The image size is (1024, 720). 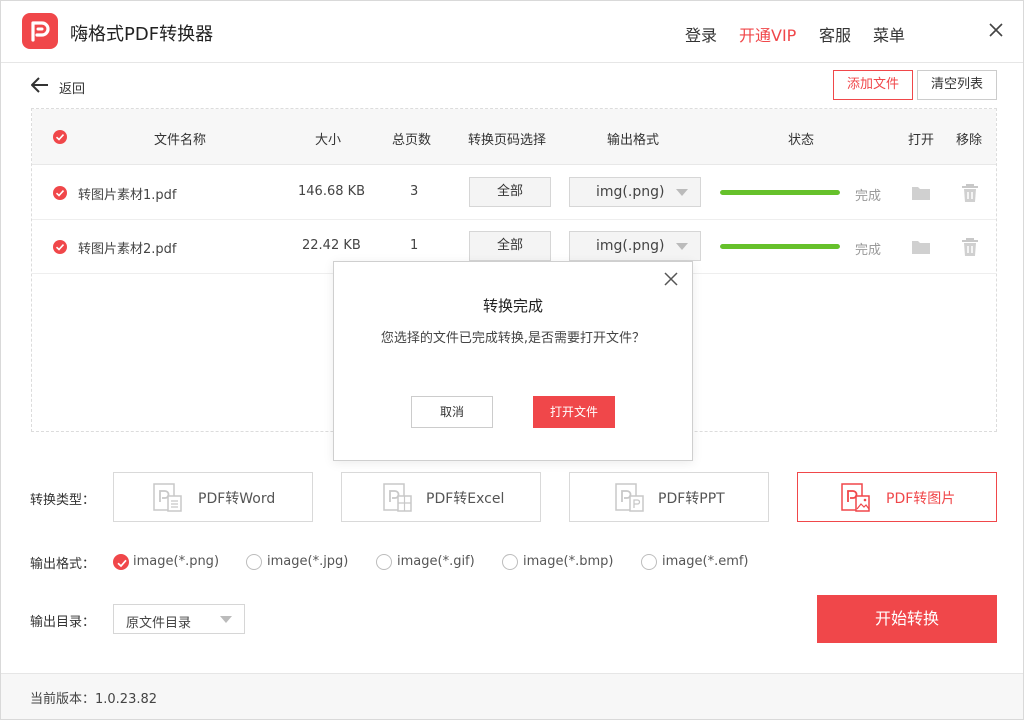 What do you see at coordinates (168, 500) in the screenshot?
I see `pdf-to-word-icon` at bounding box center [168, 500].